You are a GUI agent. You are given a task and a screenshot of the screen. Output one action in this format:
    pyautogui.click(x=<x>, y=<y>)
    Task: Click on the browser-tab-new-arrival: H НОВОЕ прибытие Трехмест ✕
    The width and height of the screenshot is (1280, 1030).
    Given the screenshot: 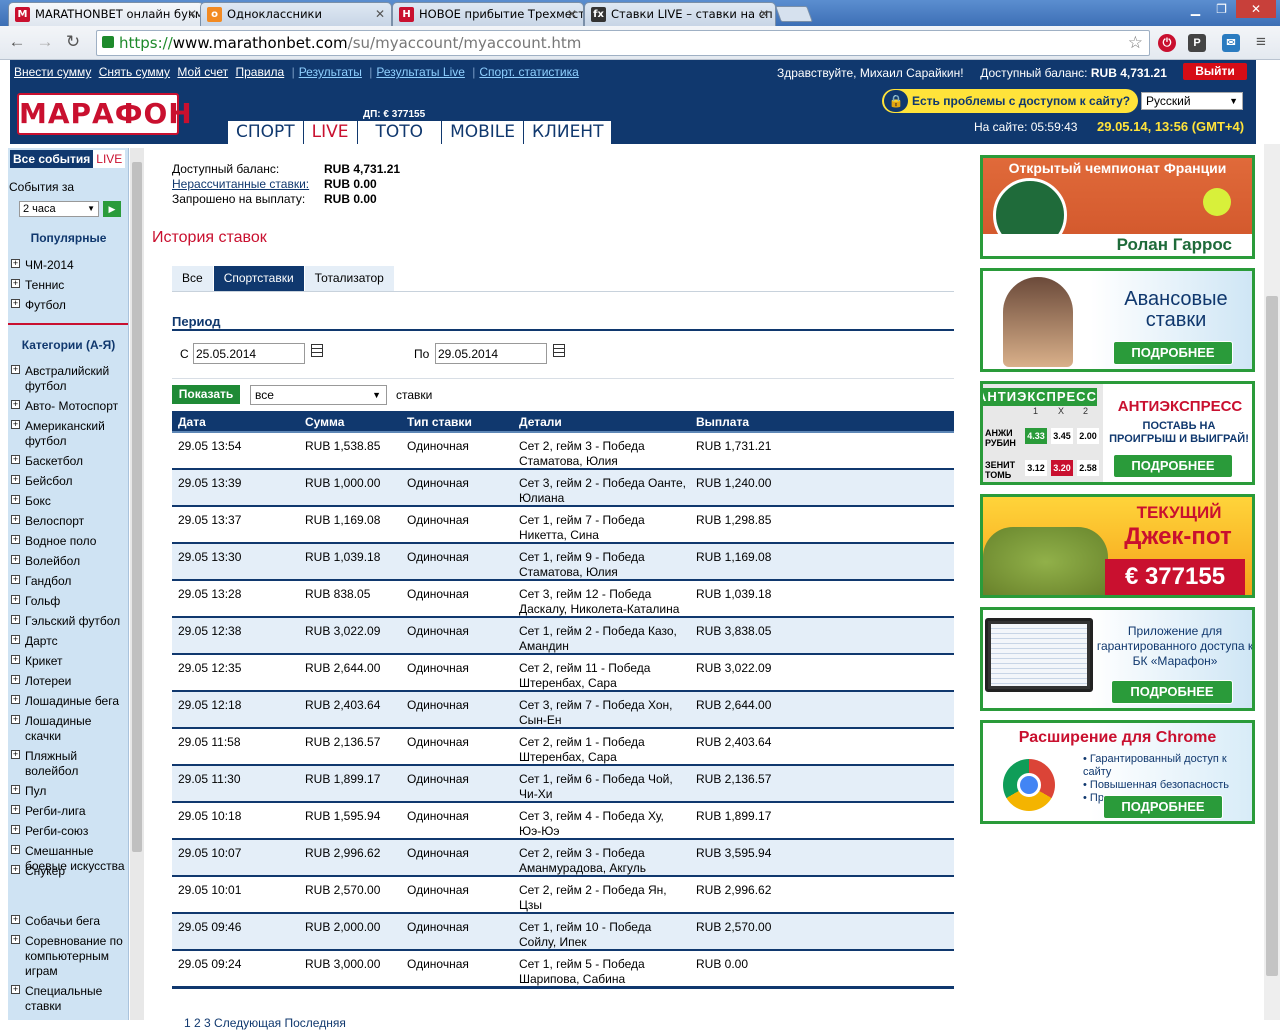 What is the action you would take?
    pyautogui.click(x=488, y=14)
    